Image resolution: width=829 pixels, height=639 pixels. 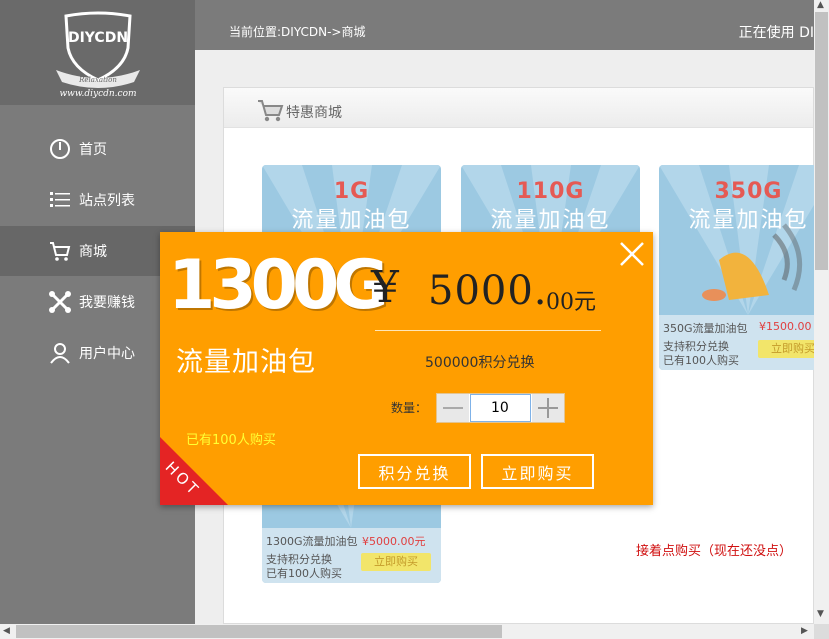 I want to click on sidebar-item-label: 我要赚钱, so click(x=107, y=303).